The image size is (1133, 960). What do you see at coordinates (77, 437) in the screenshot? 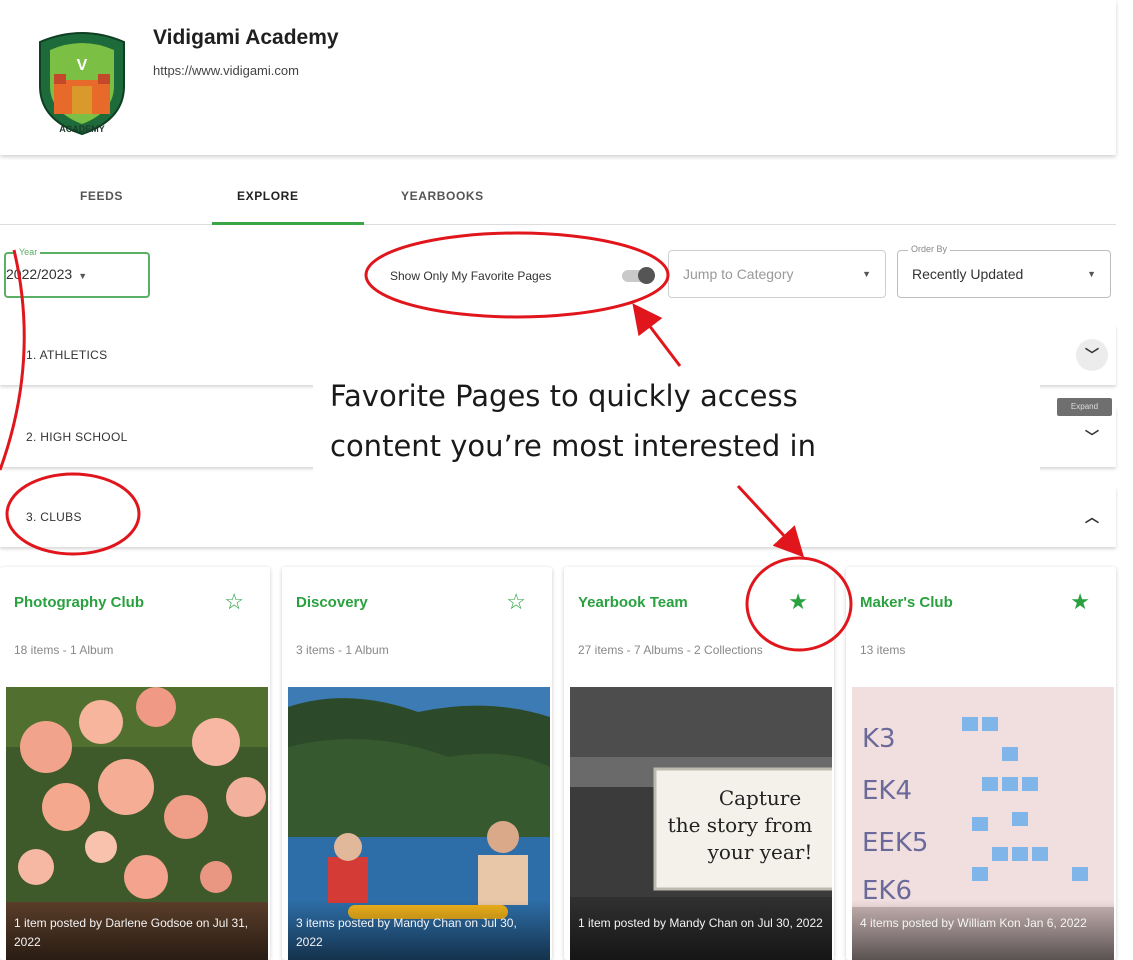
I see `category-label: 2. HIGH SCHOOL` at bounding box center [77, 437].